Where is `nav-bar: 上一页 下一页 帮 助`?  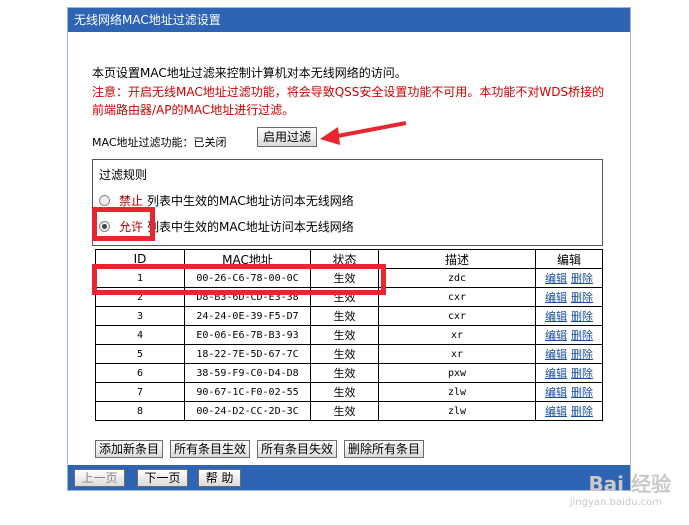
nav-bar: 上一页 下一页 帮 助 is located at coordinates (349, 477).